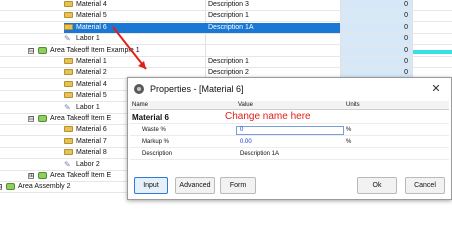  I want to click on property-label: Markup %, so click(156, 142).